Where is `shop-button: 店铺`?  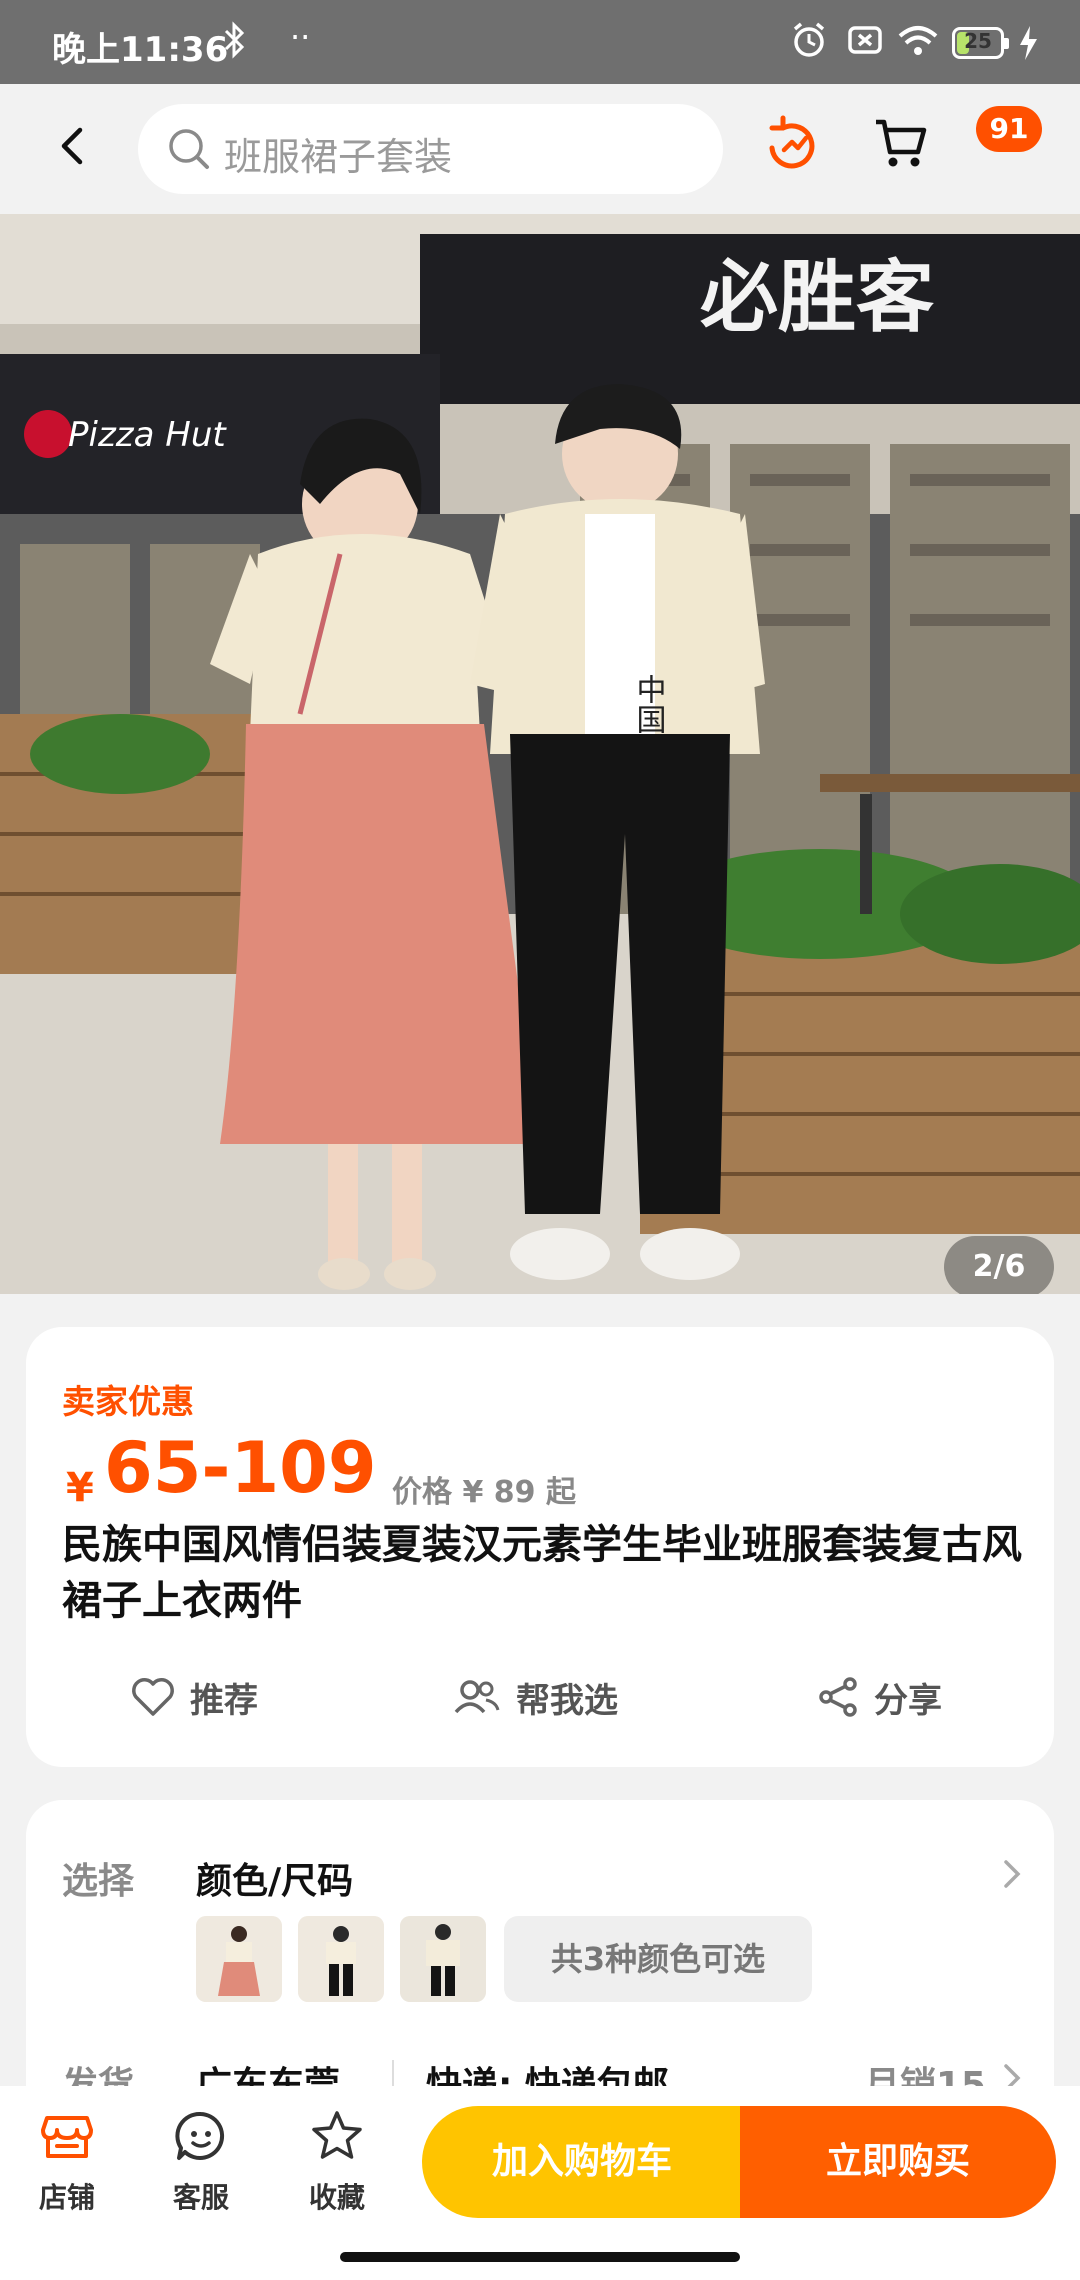
shop-button: 店铺 is located at coordinates (67, 2162).